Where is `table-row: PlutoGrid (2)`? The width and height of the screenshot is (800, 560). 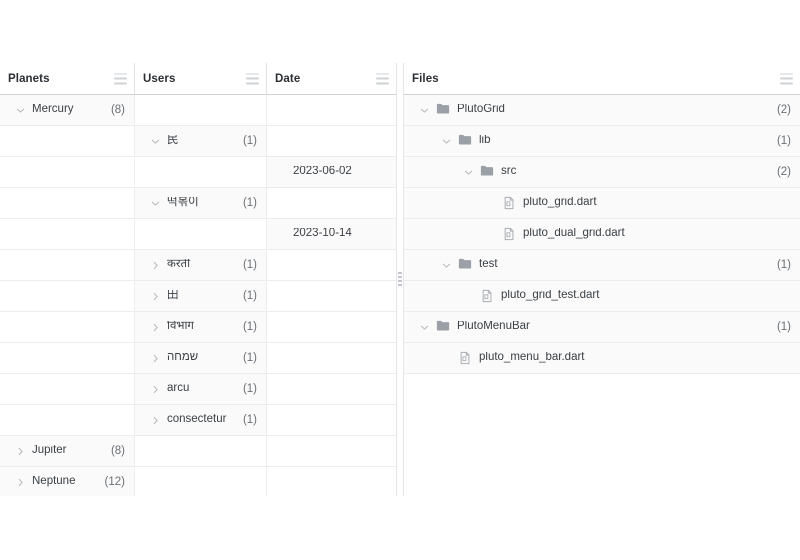
table-row: PlutoGrid (2) is located at coordinates (602, 110).